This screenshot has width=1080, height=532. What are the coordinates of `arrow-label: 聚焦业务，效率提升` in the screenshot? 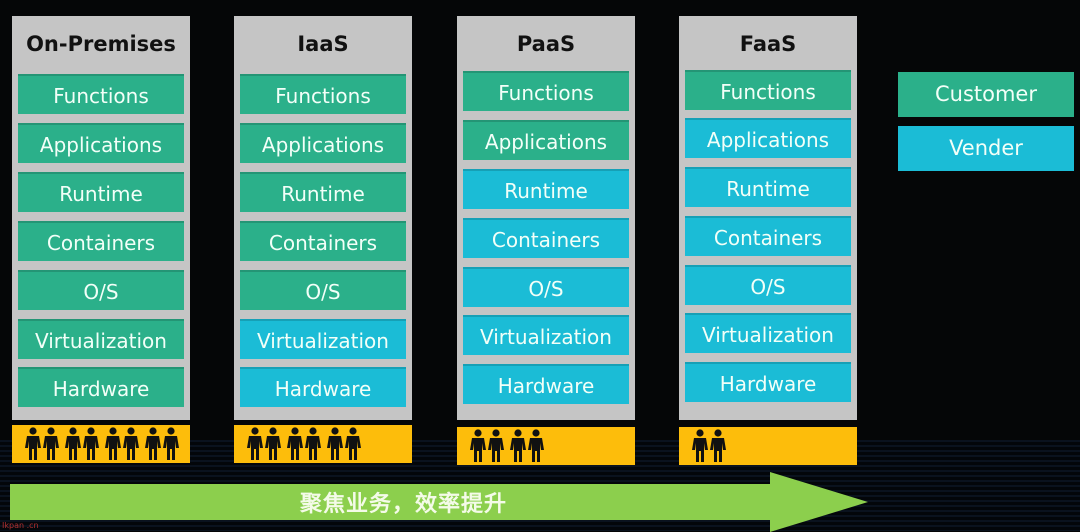 It's located at (404, 504).